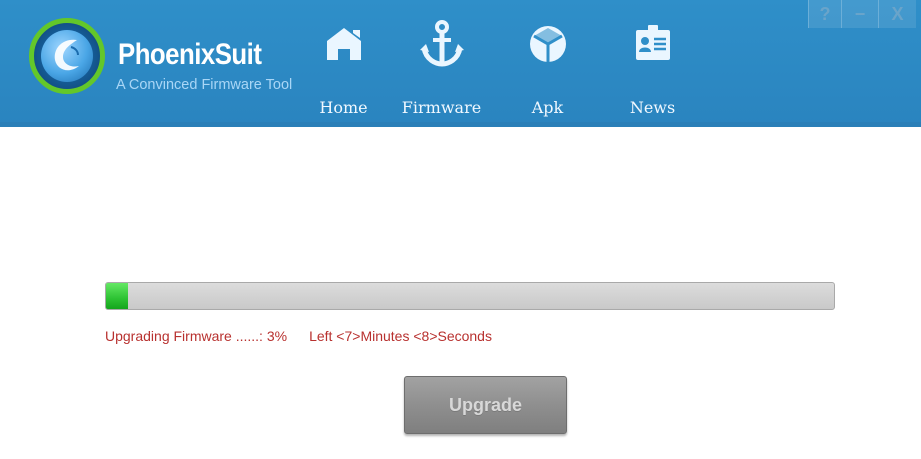 The image size is (921, 459). I want to click on nav-apk: Apk, so click(547, 68).